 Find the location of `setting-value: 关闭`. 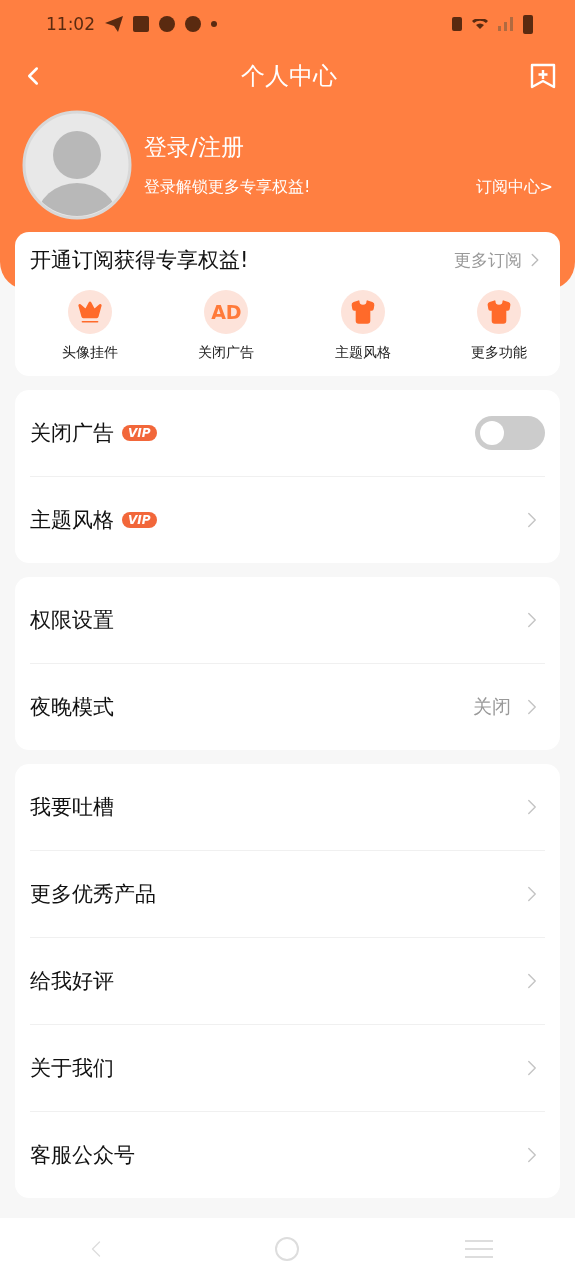

setting-value: 关闭 is located at coordinates (492, 706).